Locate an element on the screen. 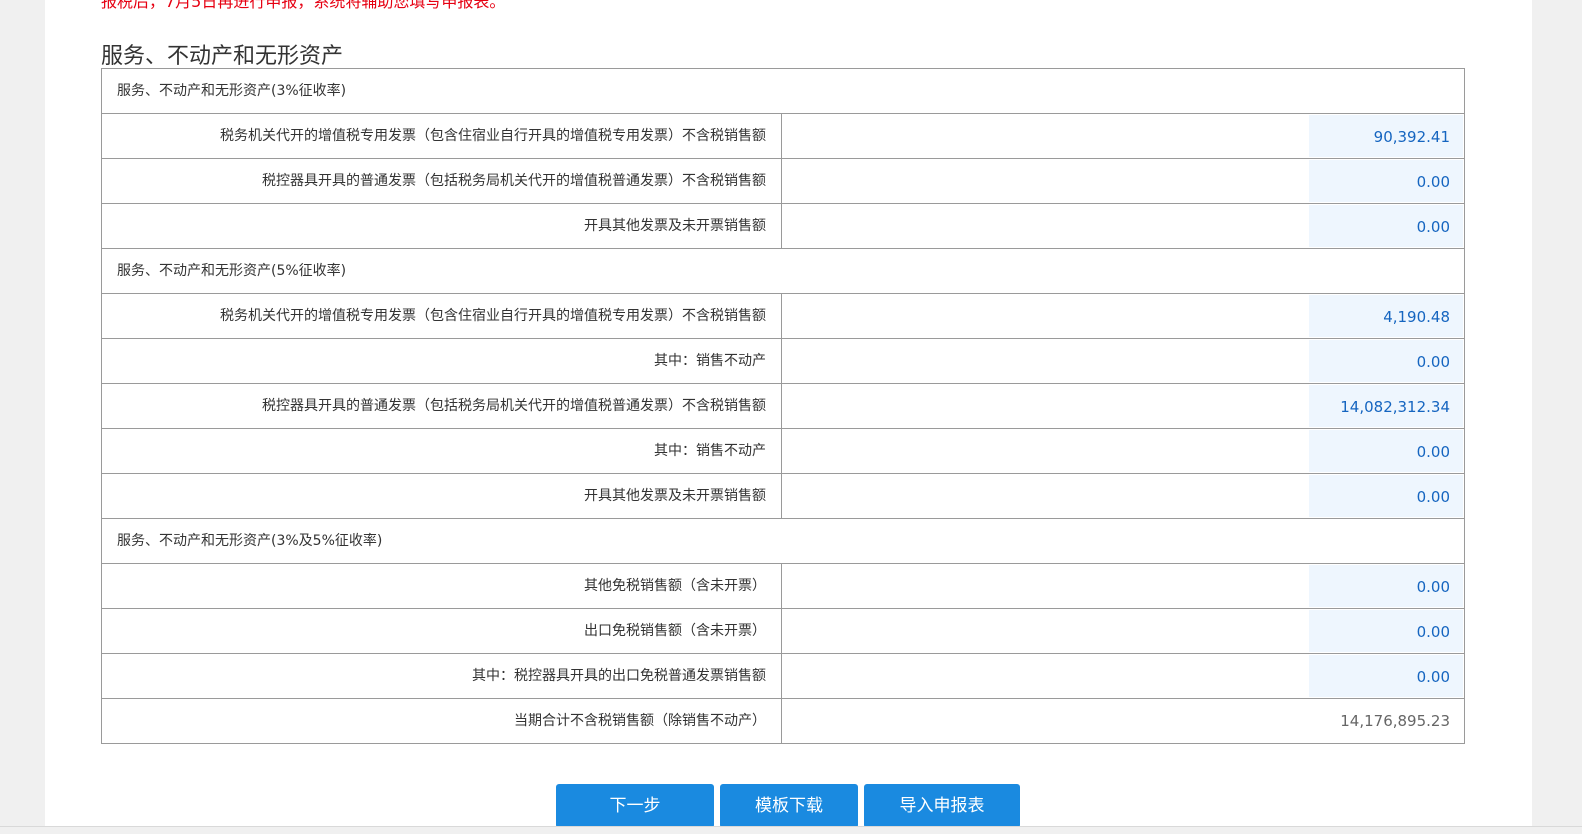 The width and height of the screenshot is (1582, 834). table-row: 其他免税销售额（含未开票） 0.00 is located at coordinates (783, 586).